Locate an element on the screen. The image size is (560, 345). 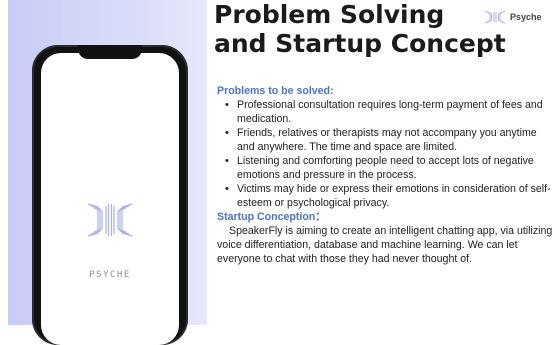
slide-title: Problem Solving and Startup Concept is located at coordinates (360, 29).